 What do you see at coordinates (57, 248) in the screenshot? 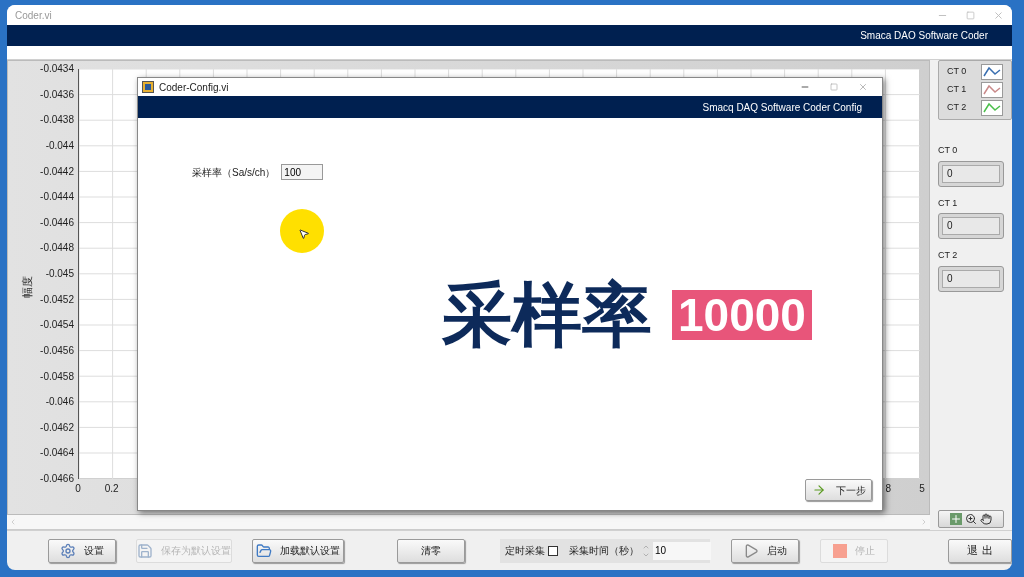
I see `axis-tick-label: -0.0448` at bounding box center [57, 248].